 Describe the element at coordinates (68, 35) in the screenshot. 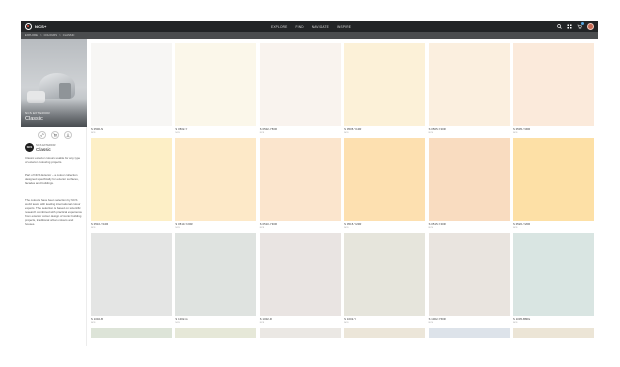

I see `breadcrumb-classic: CLASSIC` at that location.